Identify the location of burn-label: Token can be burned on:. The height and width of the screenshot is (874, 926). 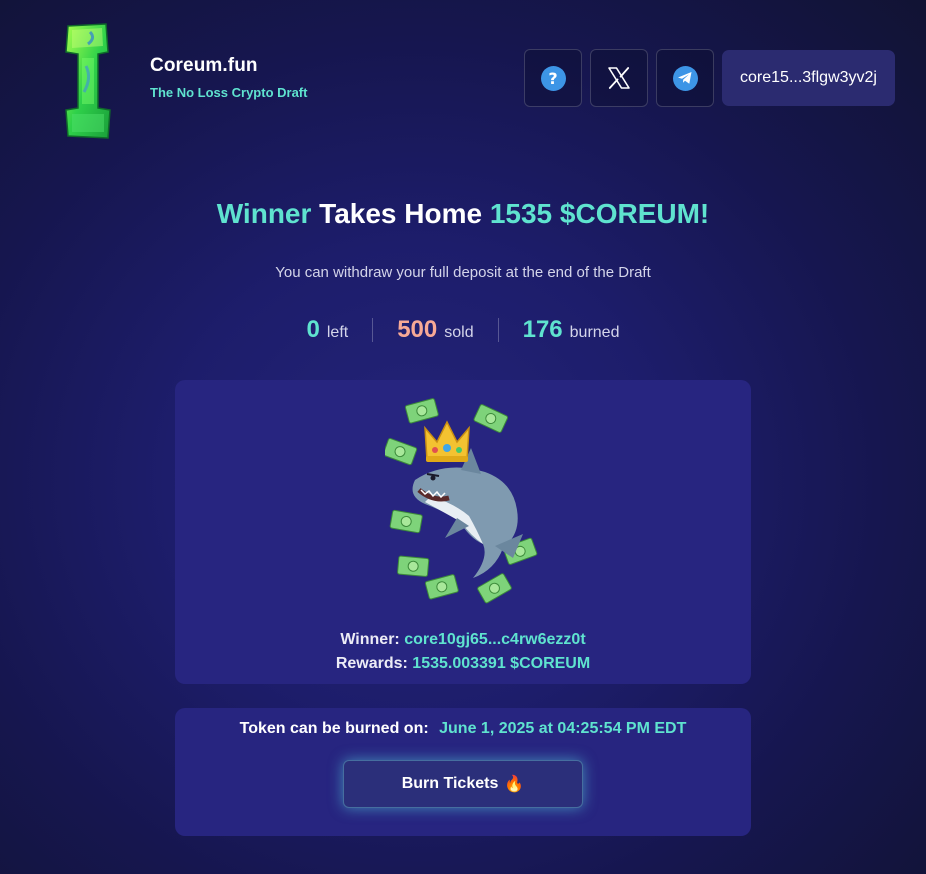
(334, 728).